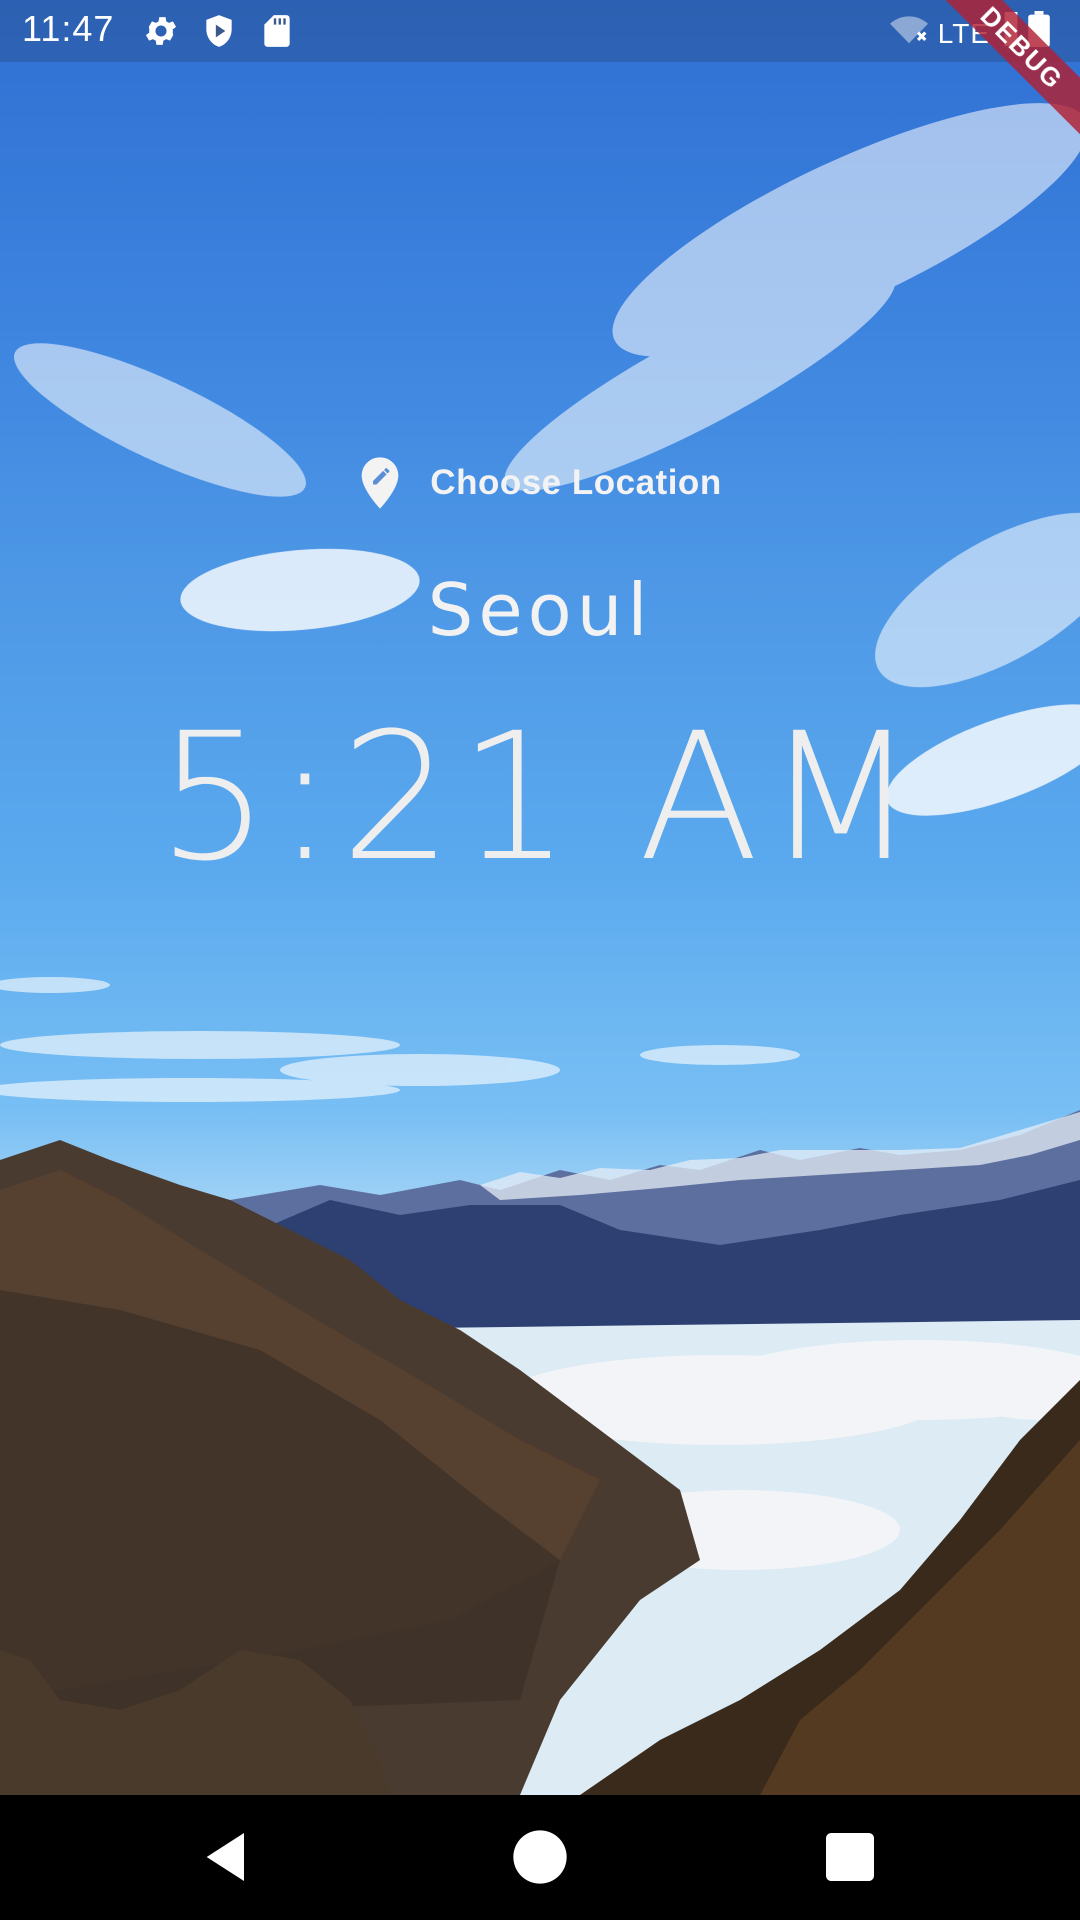  Describe the element at coordinates (161, 31) in the screenshot. I see `gear-icon` at that location.